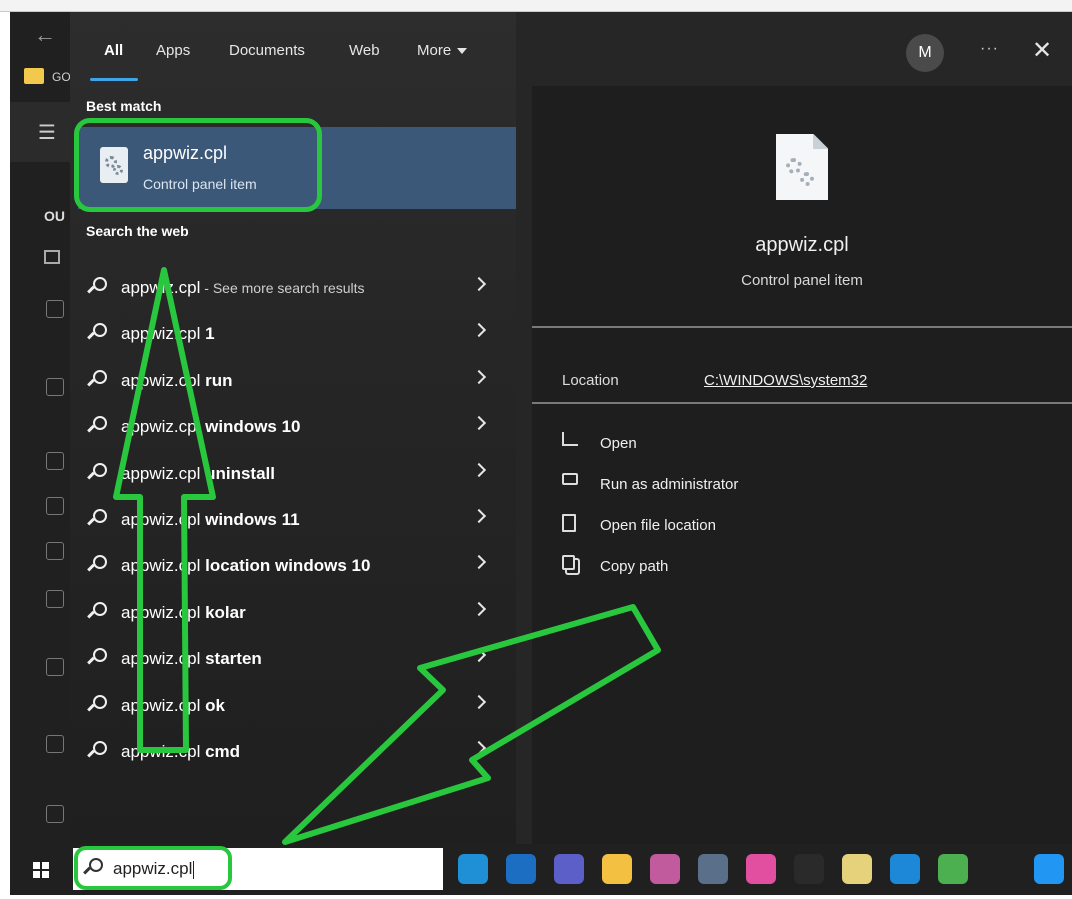  Describe the element at coordinates (569, 869) in the screenshot. I see `teams-icon` at that location.